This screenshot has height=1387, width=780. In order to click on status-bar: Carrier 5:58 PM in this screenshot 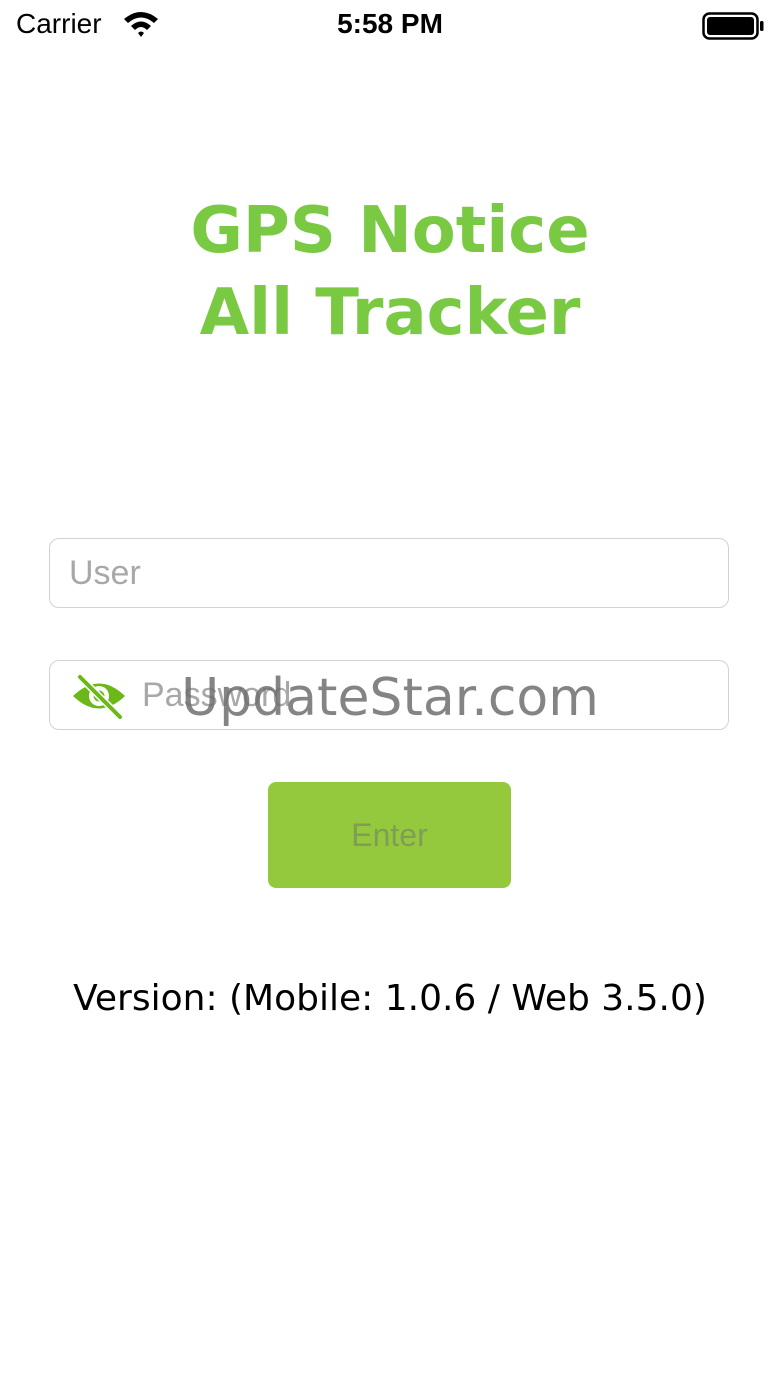, I will do `click(390, 25)`.